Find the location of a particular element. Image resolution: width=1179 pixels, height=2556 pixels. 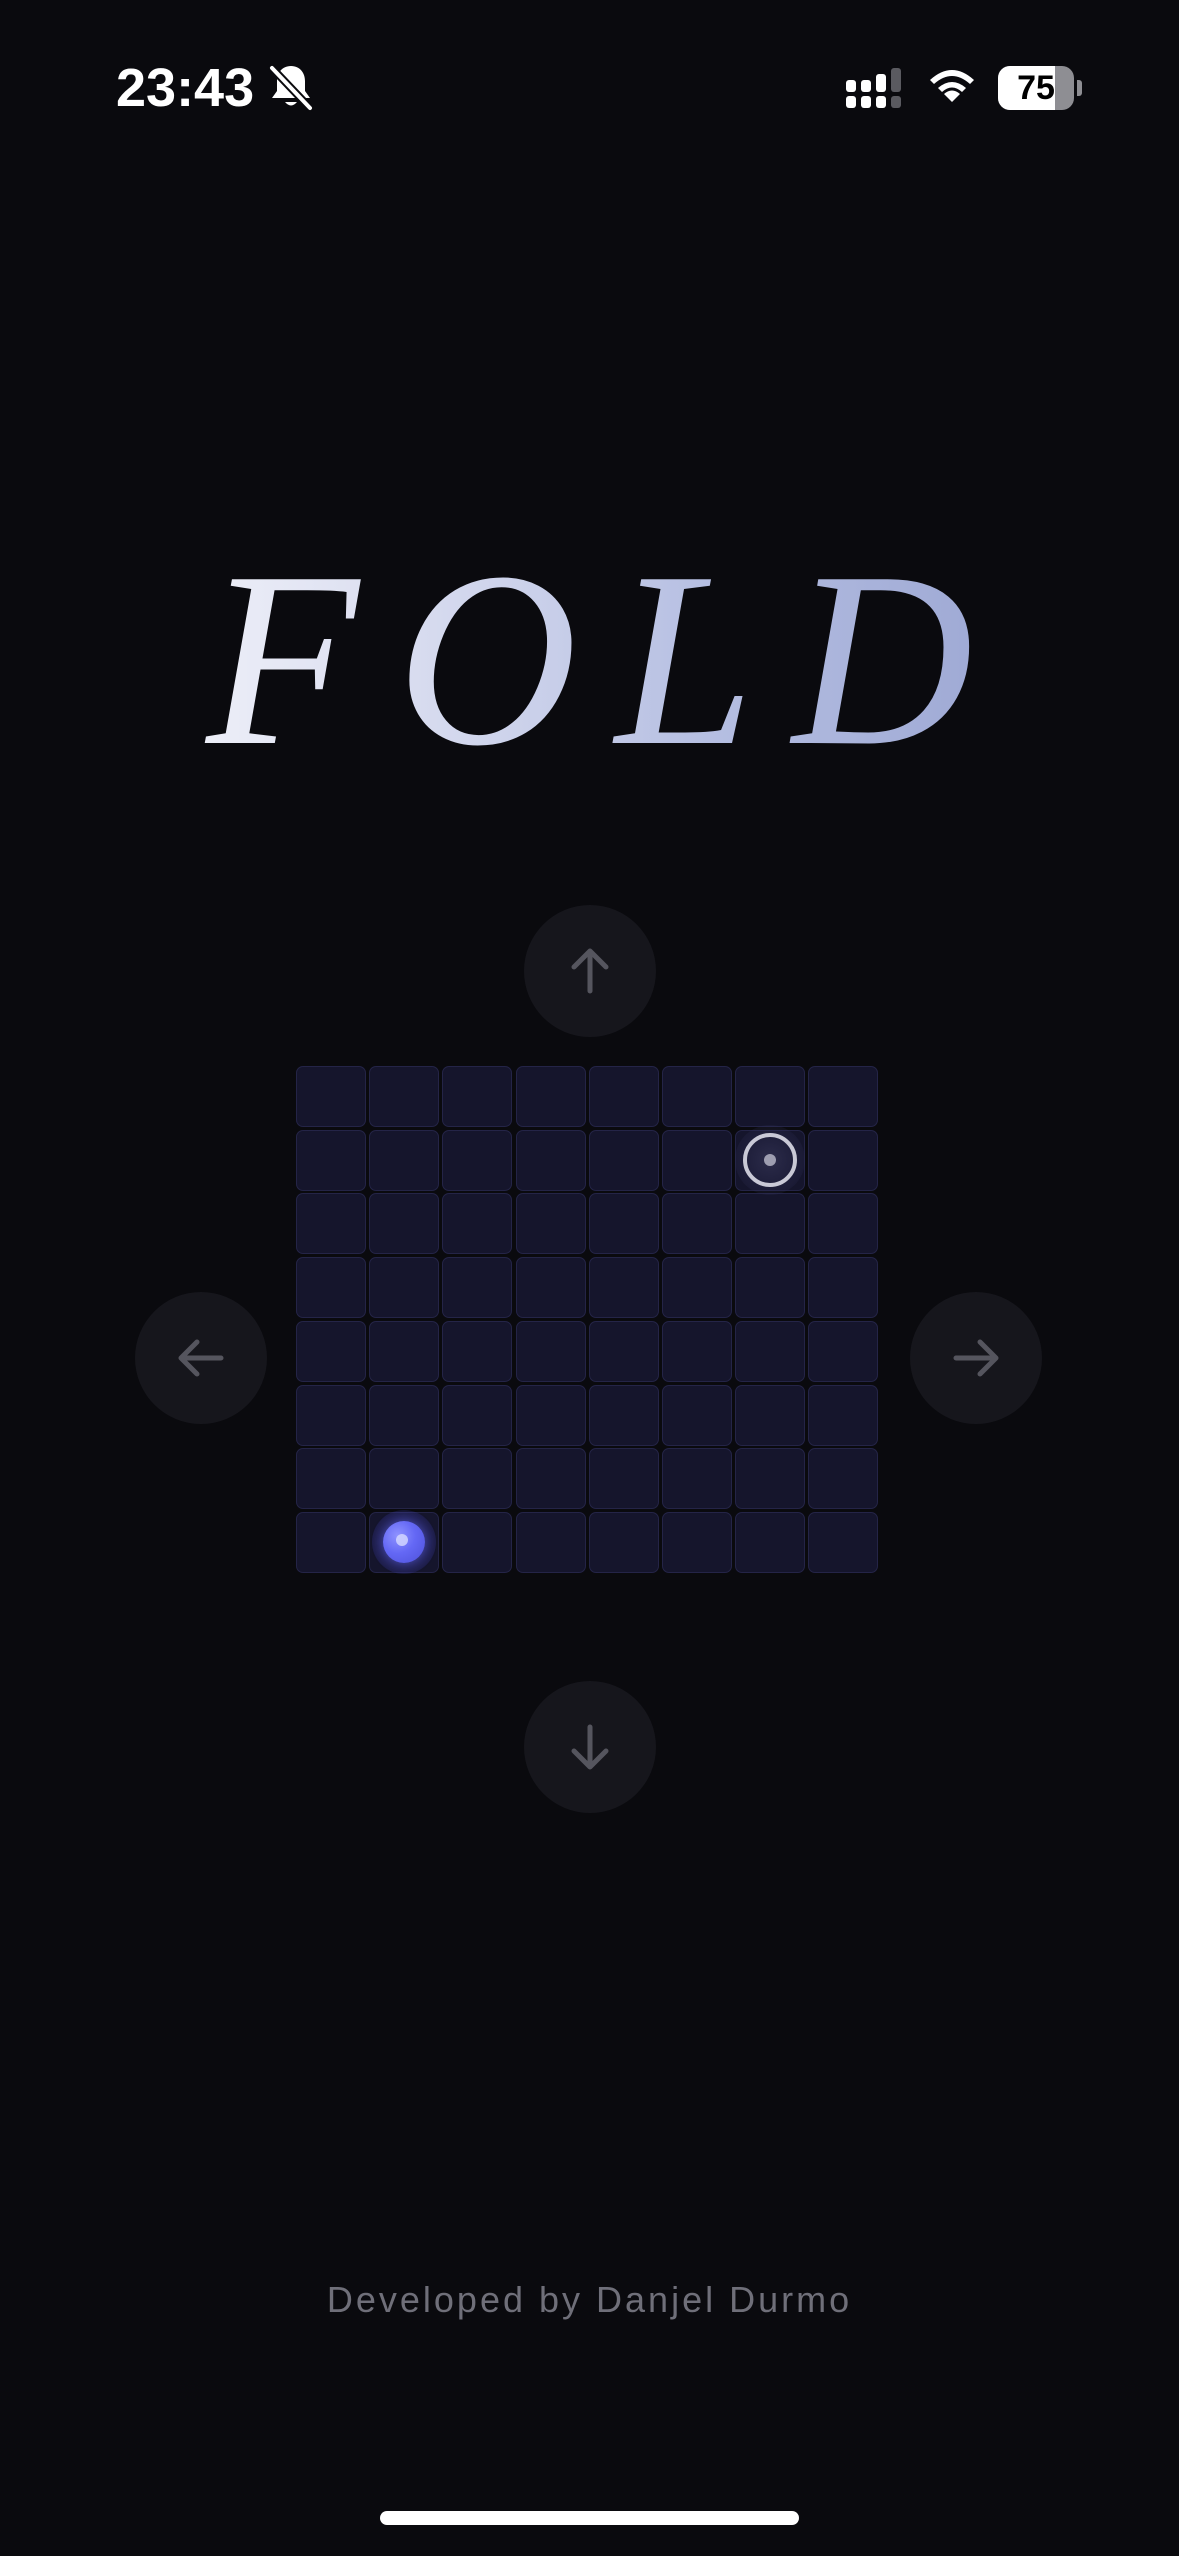

board-cell-r3-c7 is located at coordinates (843, 1288).